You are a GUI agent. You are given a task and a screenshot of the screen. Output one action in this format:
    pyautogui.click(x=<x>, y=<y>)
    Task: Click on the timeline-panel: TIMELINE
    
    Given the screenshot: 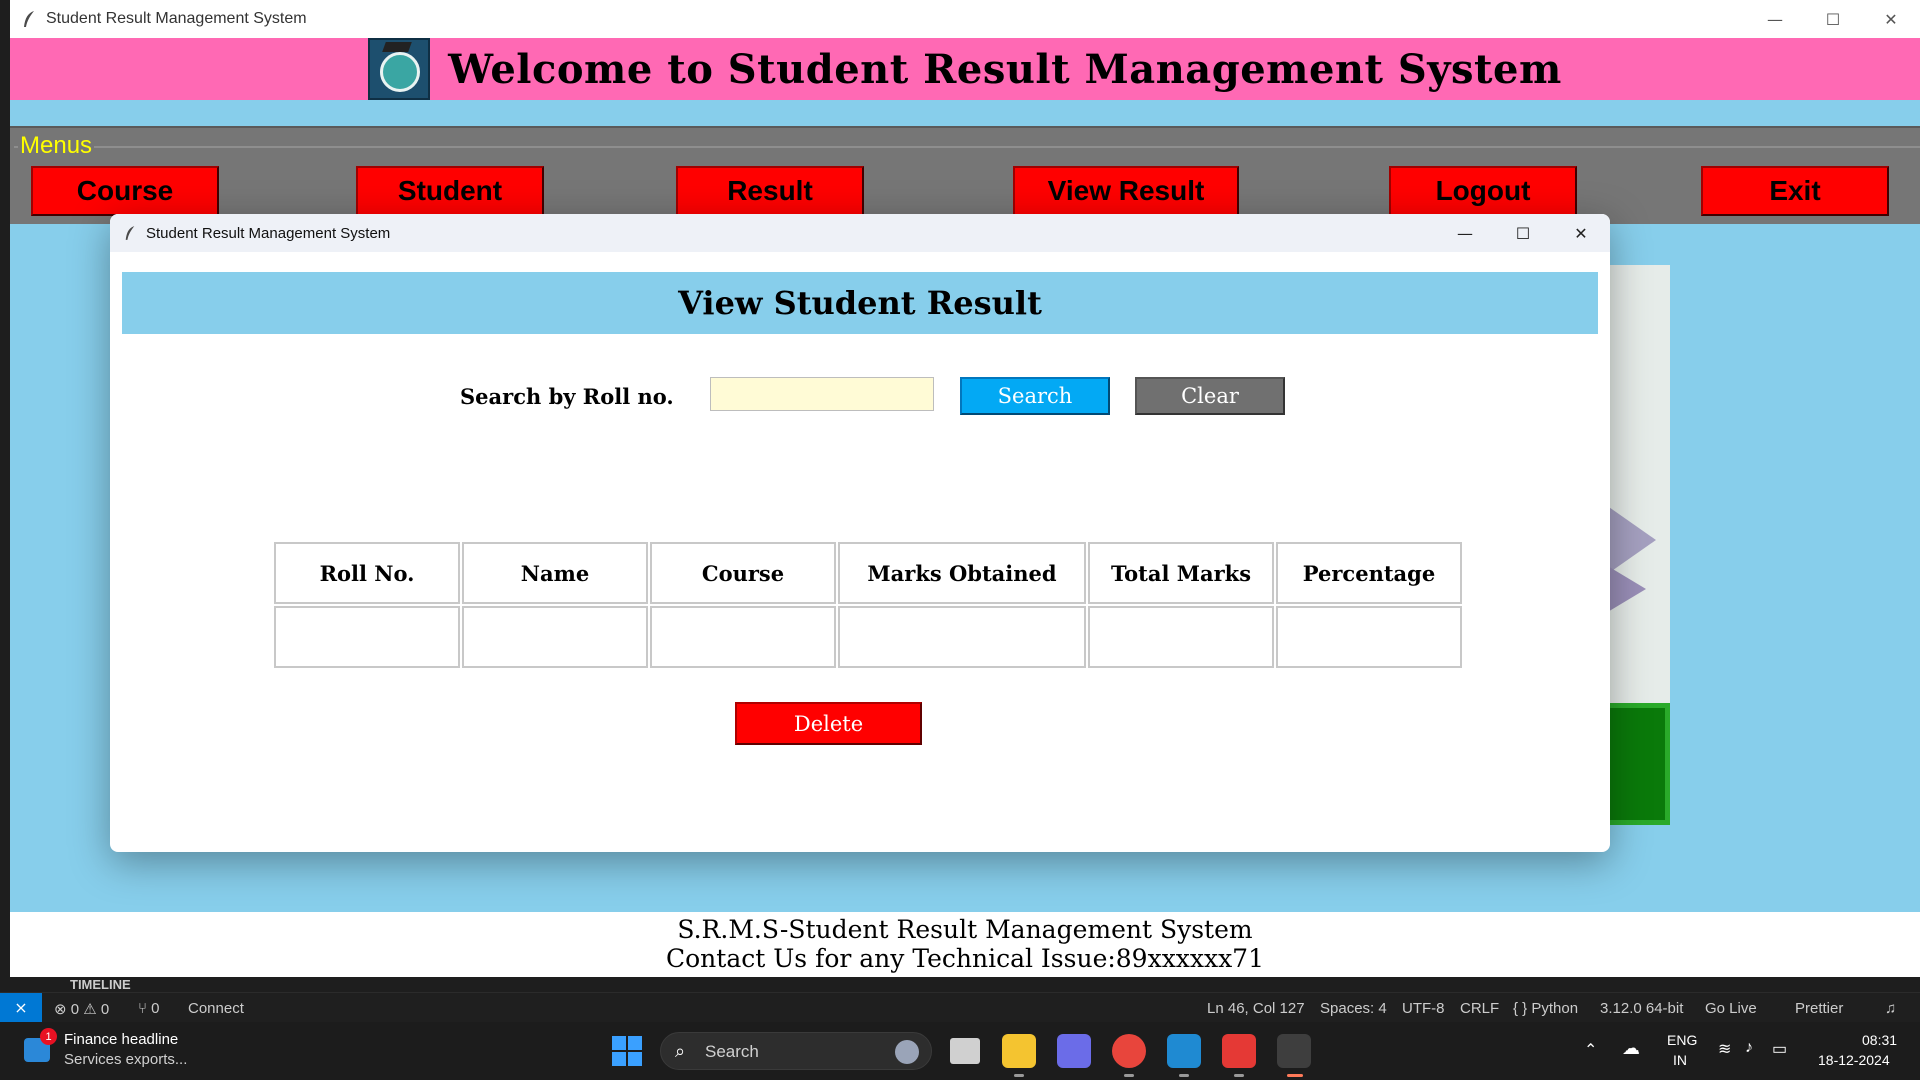 What is the action you would take?
    pyautogui.click(x=960, y=984)
    